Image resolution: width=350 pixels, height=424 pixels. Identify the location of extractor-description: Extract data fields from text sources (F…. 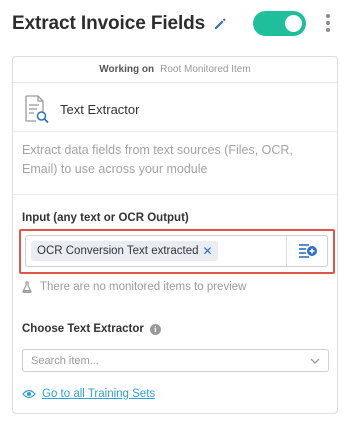
(157, 159).